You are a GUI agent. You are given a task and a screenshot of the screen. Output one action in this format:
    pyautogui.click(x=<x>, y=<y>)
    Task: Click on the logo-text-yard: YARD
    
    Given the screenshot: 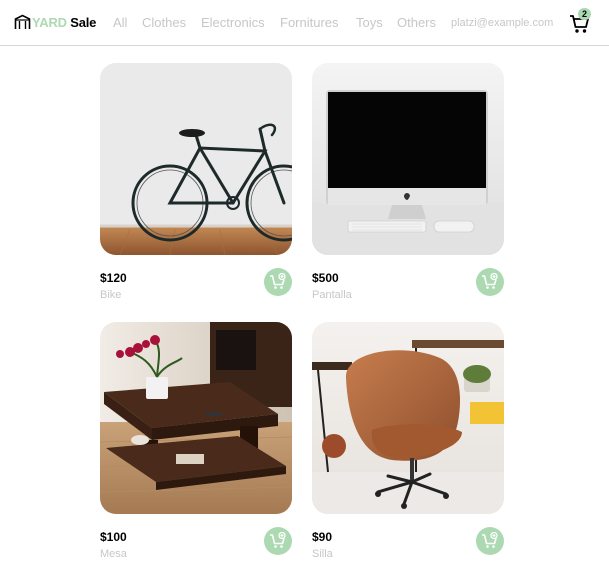 What is the action you would take?
    pyautogui.click(x=49, y=22)
    